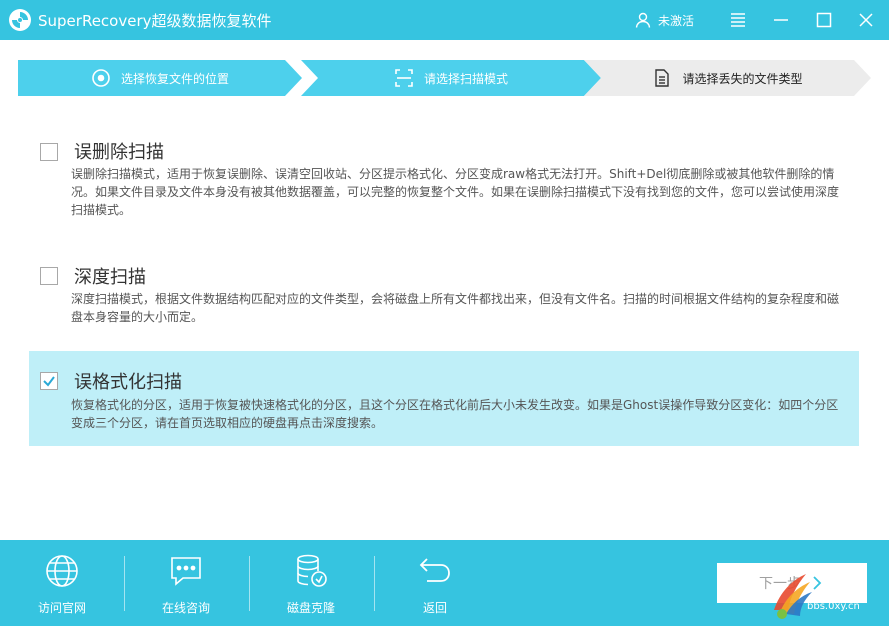 Image resolution: width=889 pixels, height=626 pixels. What do you see at coordinates (435, 583) in the screenshot?
I see `back-button: 返回` at bounding box center [435, 583].